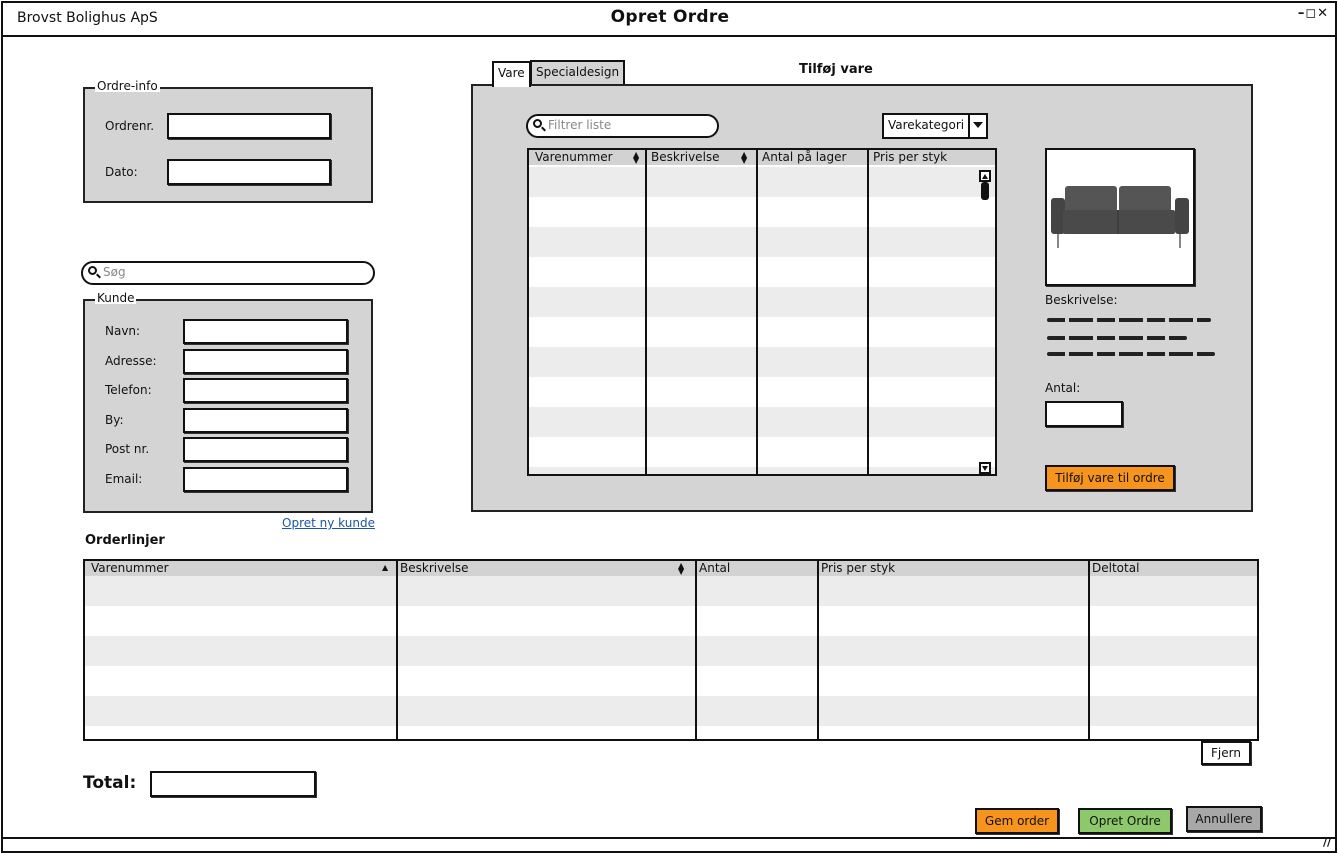 This screenshot has width=1338, height=854. I want to click on total-field, so click(233, 784).